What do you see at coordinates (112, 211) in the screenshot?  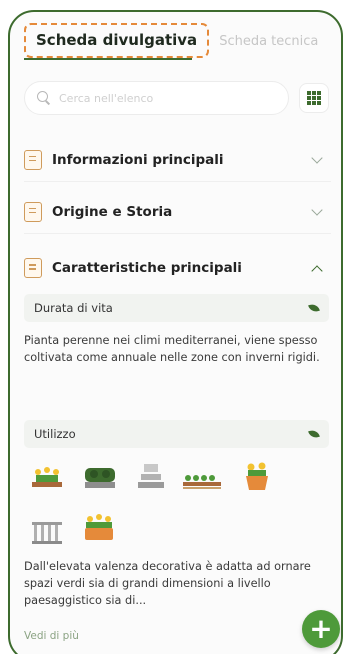 I see `section-title: Origine e Storia` at bounding box center [112, 211].